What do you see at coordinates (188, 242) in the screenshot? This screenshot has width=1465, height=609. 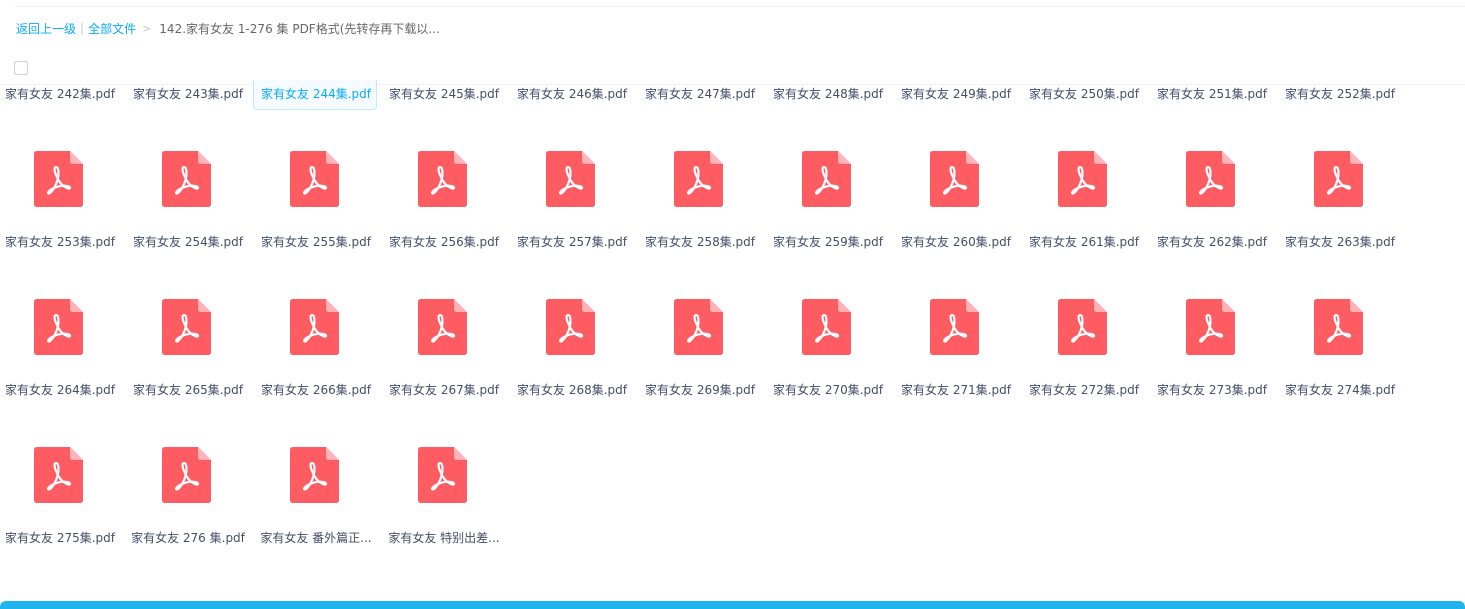 I see `file-name: 家有女友 254集.pdf` at bounding box center [188, 242].